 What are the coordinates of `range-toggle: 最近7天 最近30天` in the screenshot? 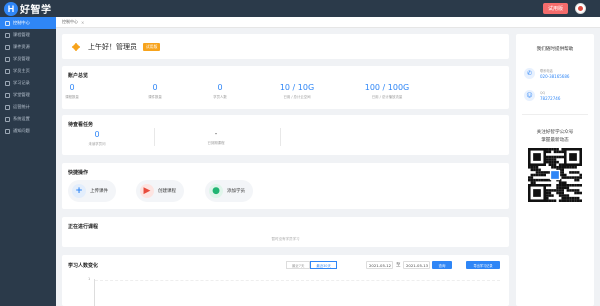 It's located at (311, 265).